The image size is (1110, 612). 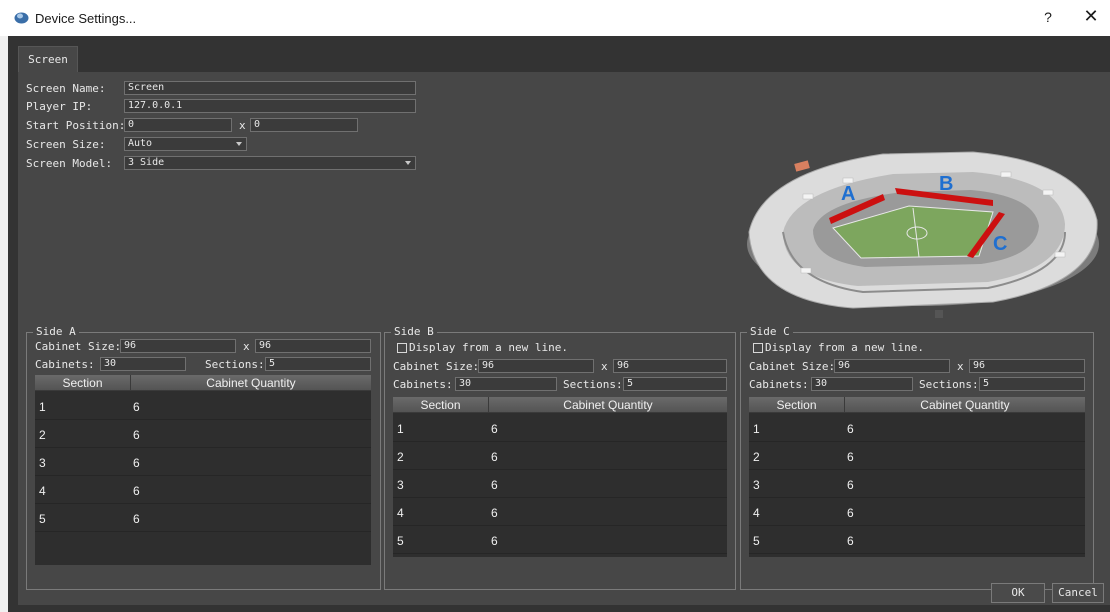 I want to click on side-c-cabinet-height-input: 96, so click(x=1027, y=366).